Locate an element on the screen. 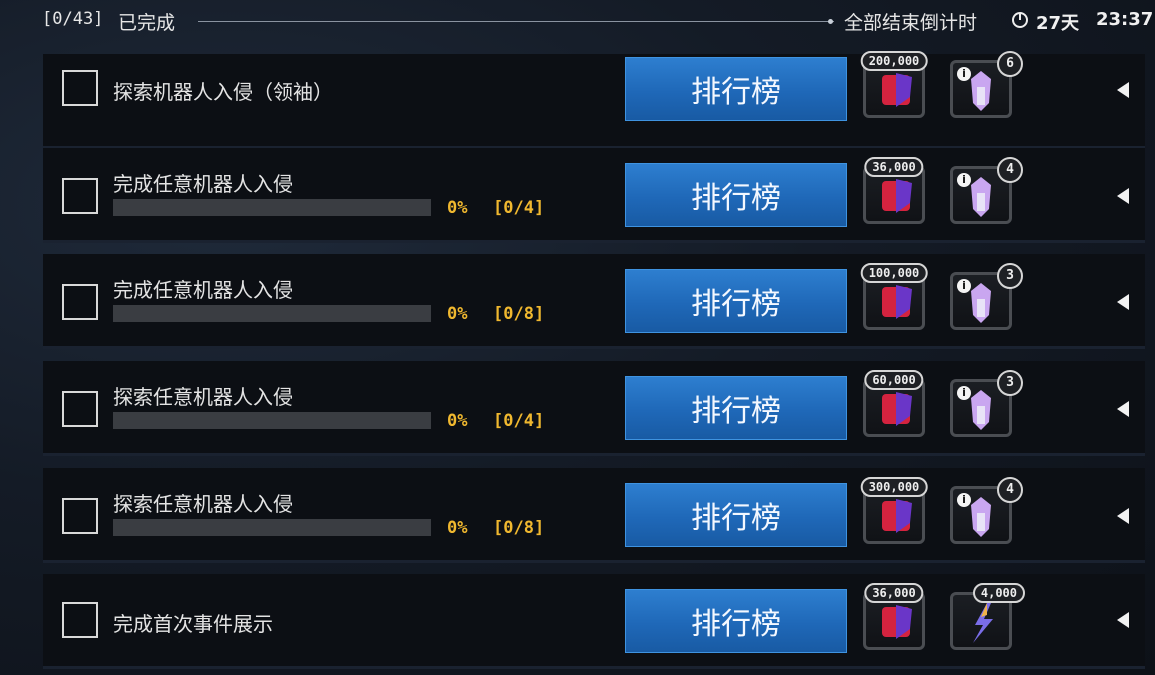 This screenshot has height=675, width=1155. reward-amount: 200,000 is located at coordinates (894, 61).